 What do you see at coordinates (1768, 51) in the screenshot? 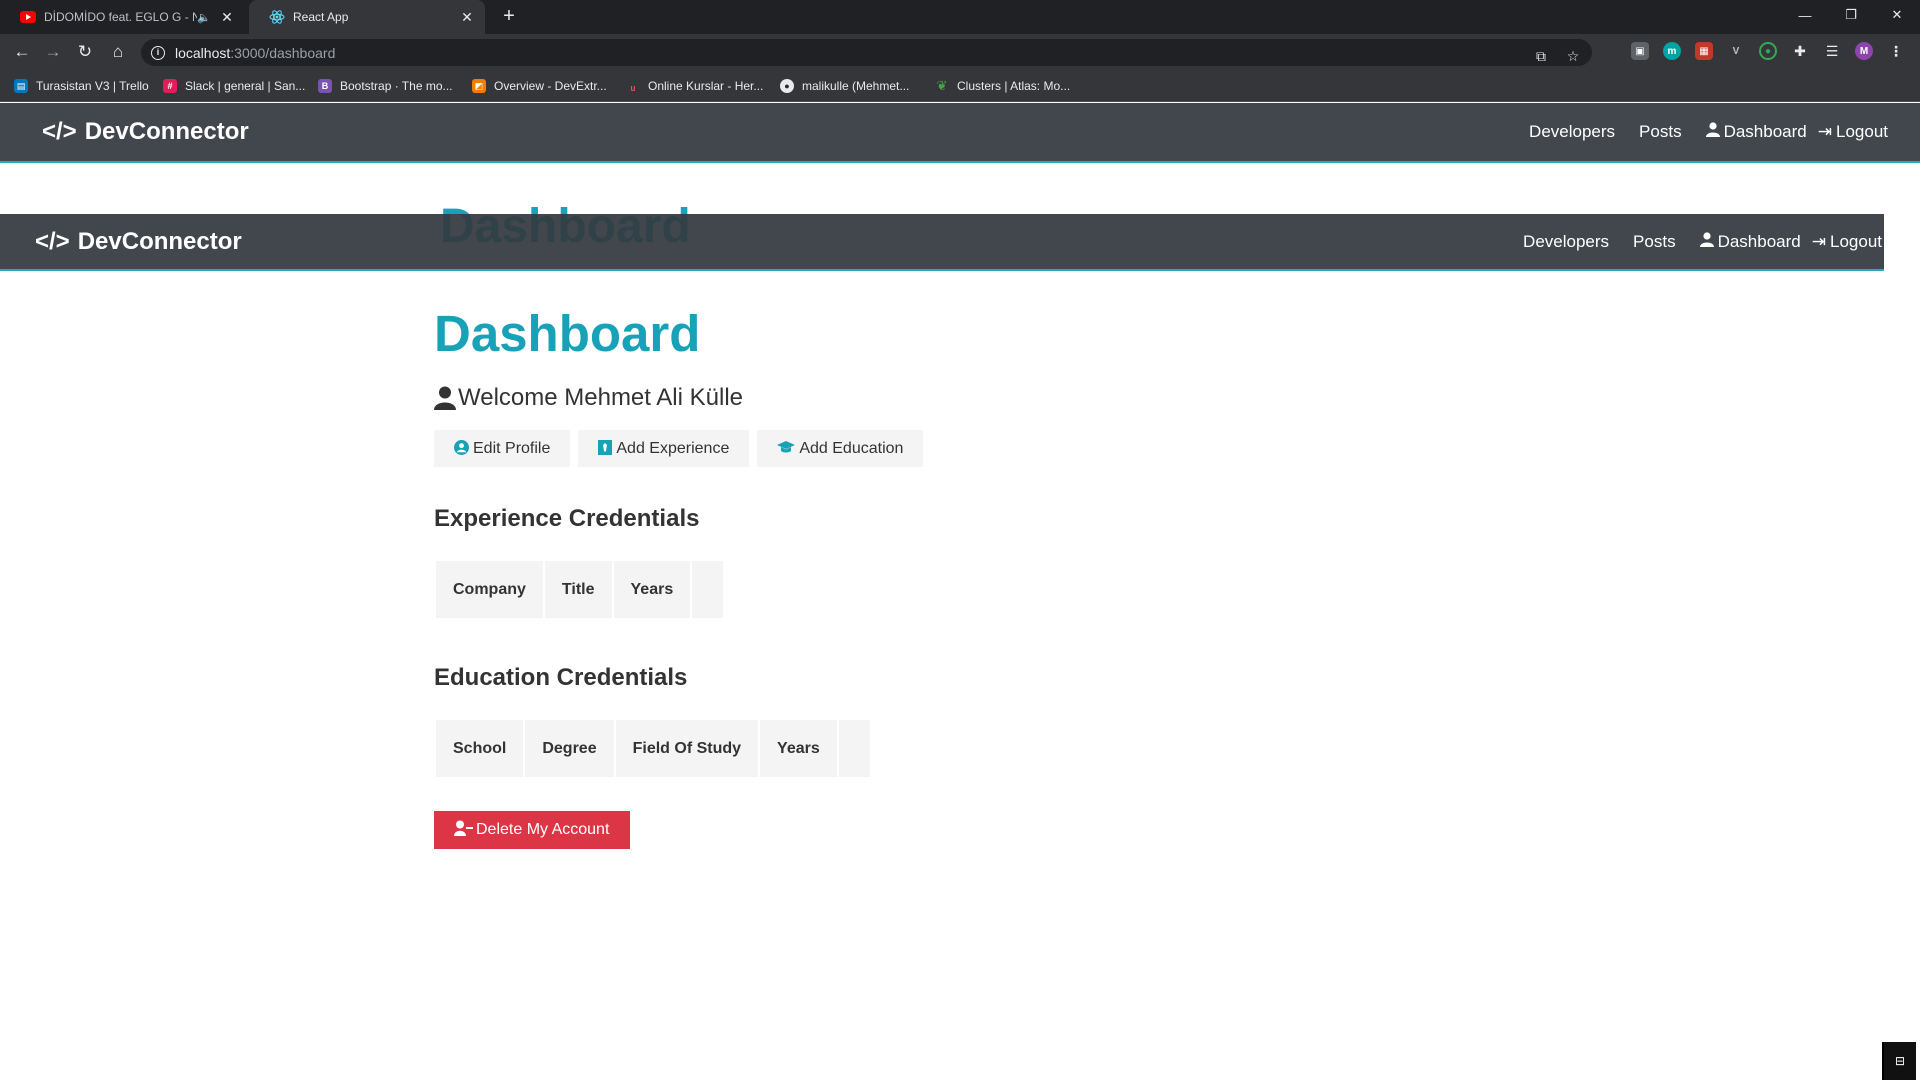
I see `extension-target-icon: ●` at bounding box center [1768, 51].